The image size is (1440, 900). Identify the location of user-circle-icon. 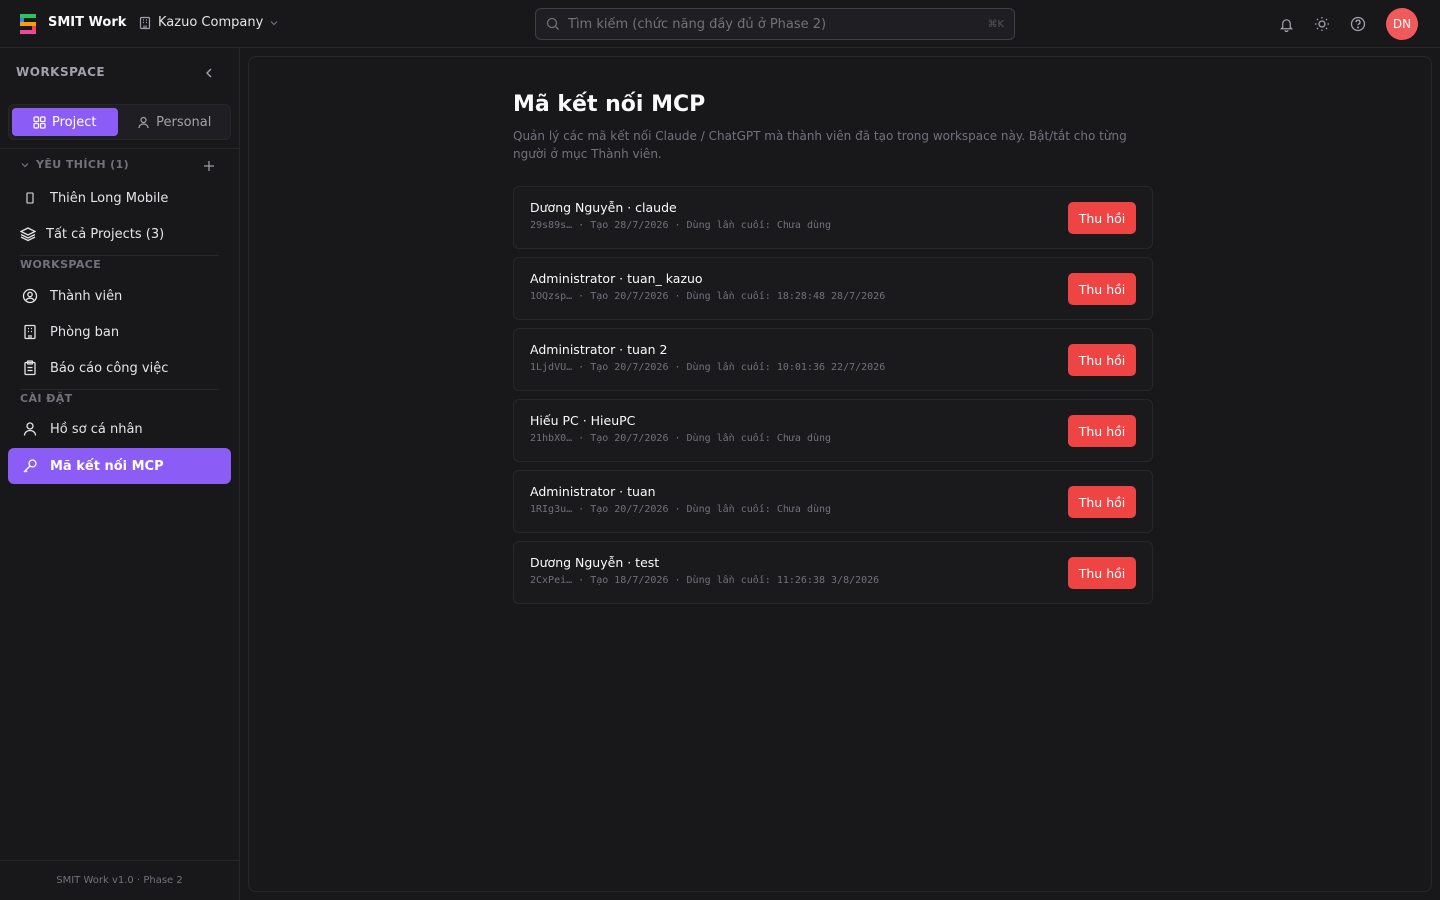
(30, 296).